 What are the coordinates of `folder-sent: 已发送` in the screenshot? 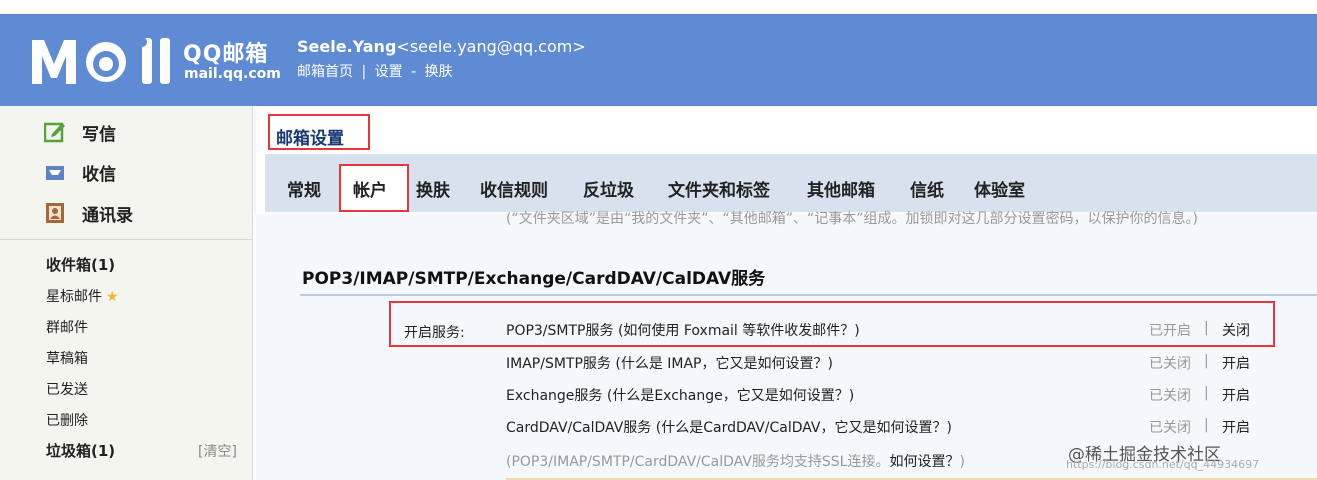 It's located at (67, 389).